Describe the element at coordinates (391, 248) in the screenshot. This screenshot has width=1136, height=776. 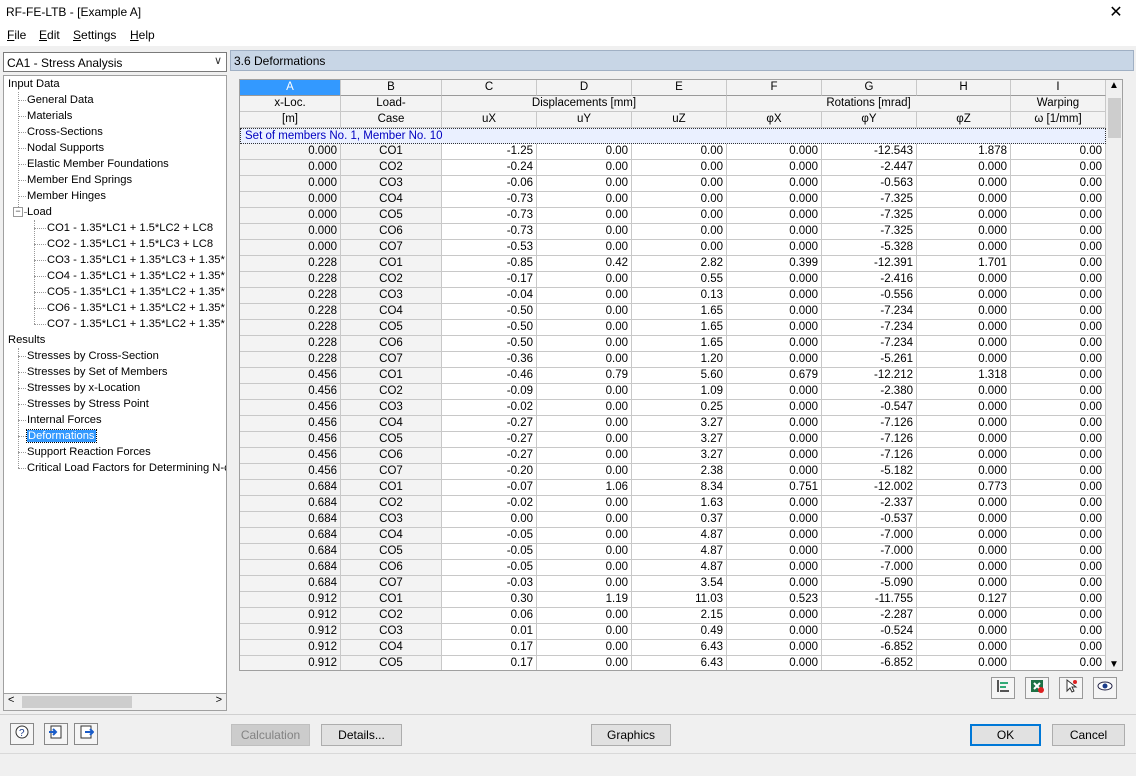
I see `table-cell: CO7` at that location.